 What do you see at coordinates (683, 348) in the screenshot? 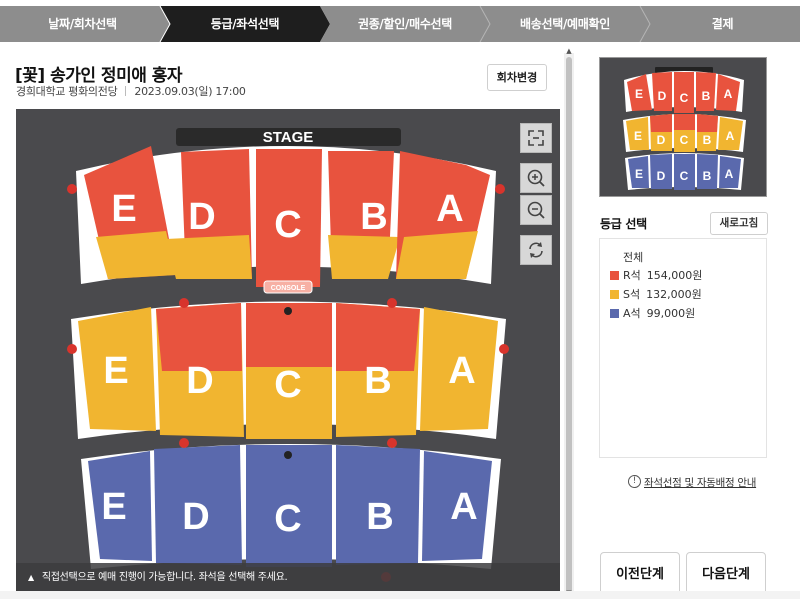
I see `grade-list: 전체 R석 154,000원 S석 132,000원 A석 99,000원` at bounding box center [683, 348].